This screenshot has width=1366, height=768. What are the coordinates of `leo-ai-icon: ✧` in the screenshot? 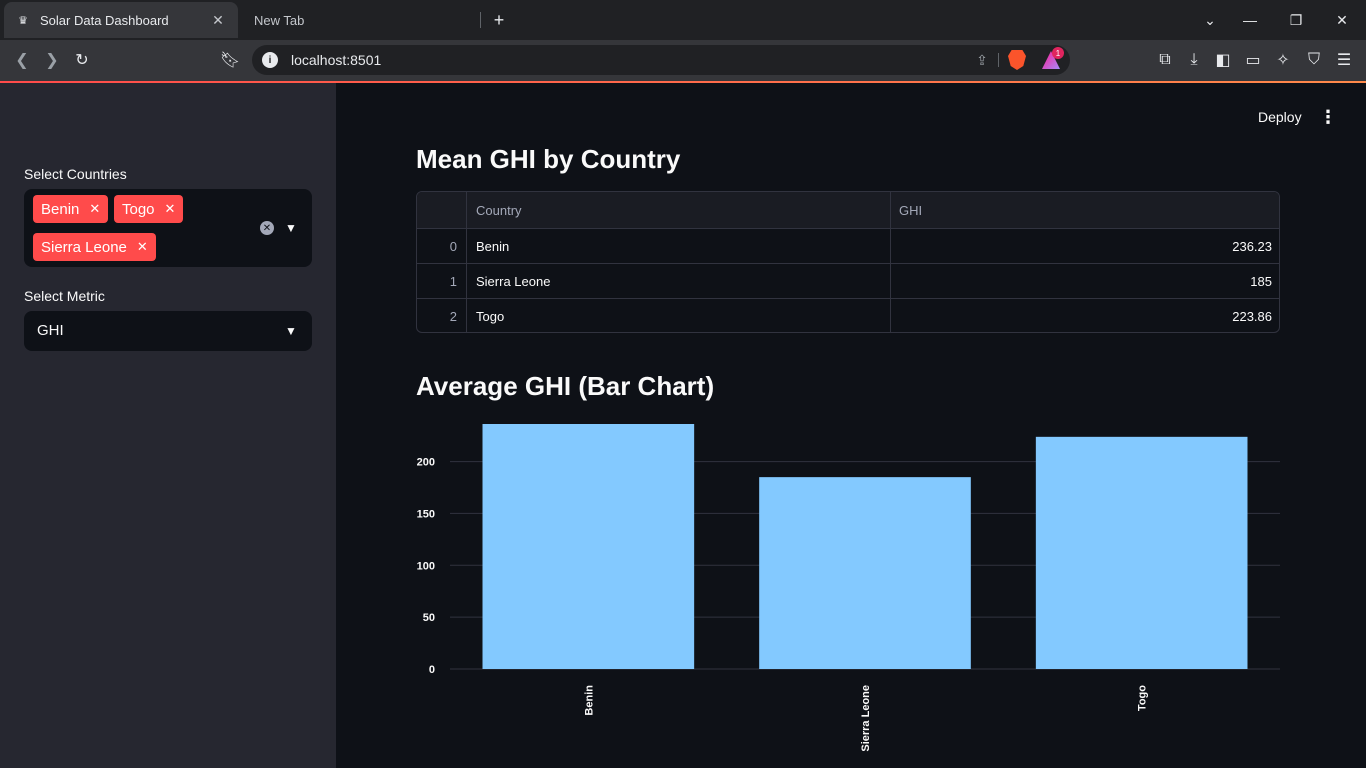 It's located at (1283, 60).